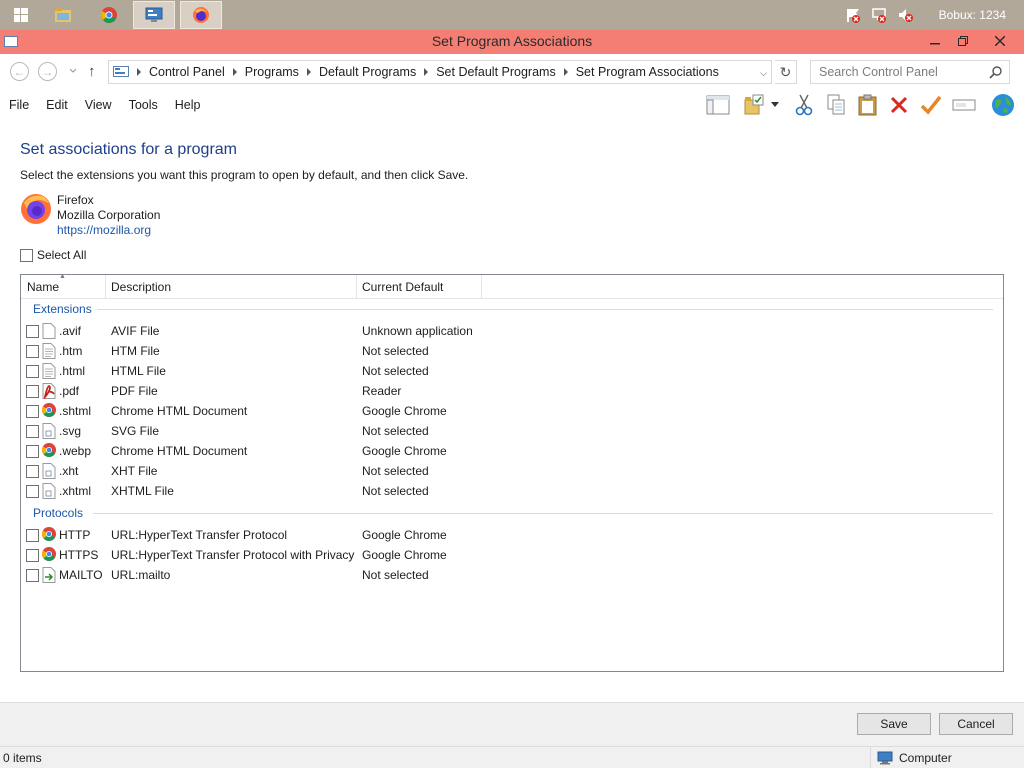  I want to click on recent-locations-chevron-icon, so click(73, 71).